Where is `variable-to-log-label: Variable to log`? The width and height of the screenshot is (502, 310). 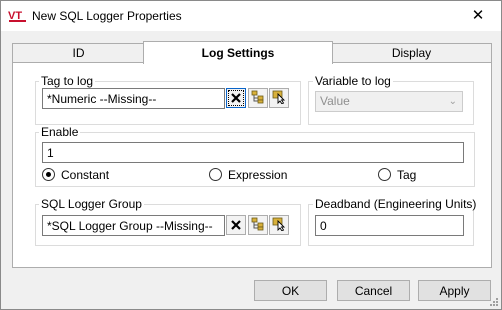
variable-to-log-label: Variable to log is located at coordinates (353, 81).